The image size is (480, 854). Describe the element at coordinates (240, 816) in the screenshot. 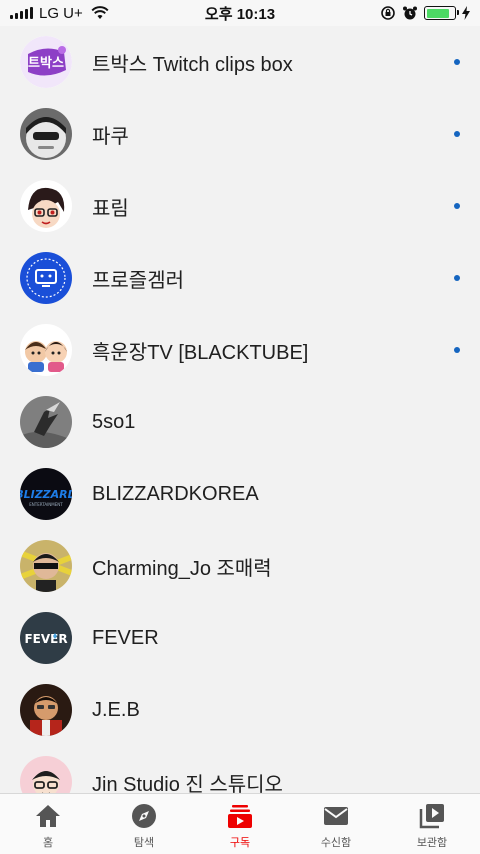

I see `subscriptions-icon` at that location.